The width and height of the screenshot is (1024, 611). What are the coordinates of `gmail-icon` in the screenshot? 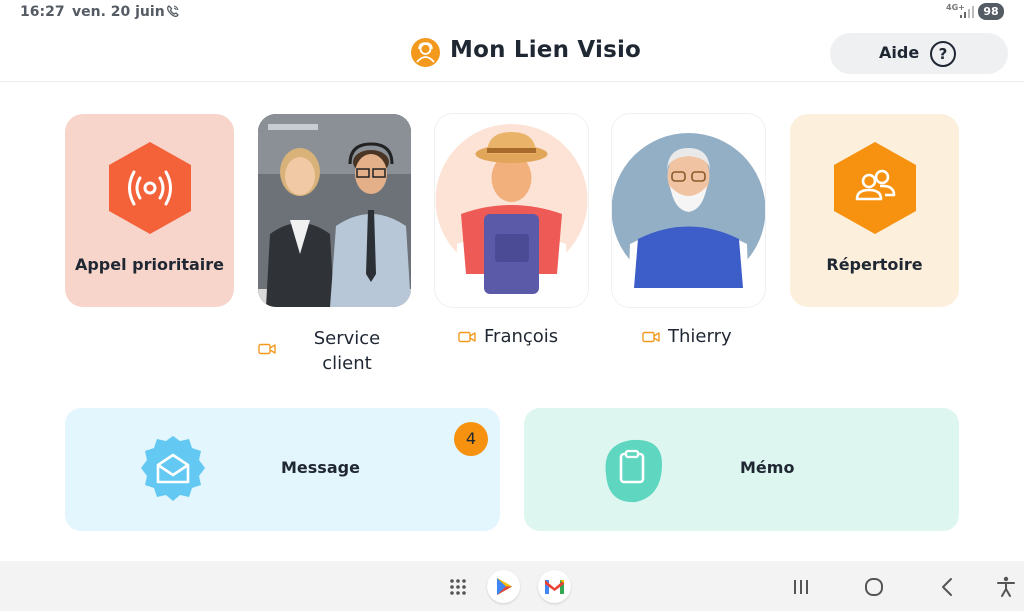 It's located at (554, 586).